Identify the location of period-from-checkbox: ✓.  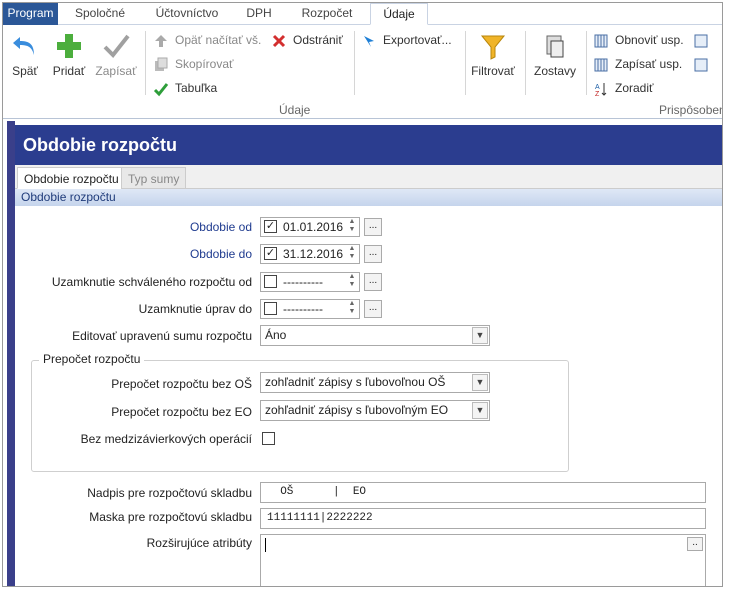
(270, 226).